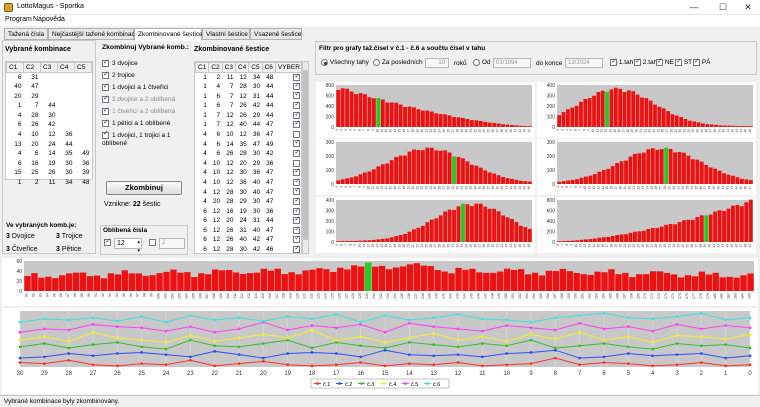 The height and width of the screenshot is (407, 760). What do you see at coordinates (481, 62) in the screenshot?
I see `radio-from: Od` at bounding box center [481, 62].